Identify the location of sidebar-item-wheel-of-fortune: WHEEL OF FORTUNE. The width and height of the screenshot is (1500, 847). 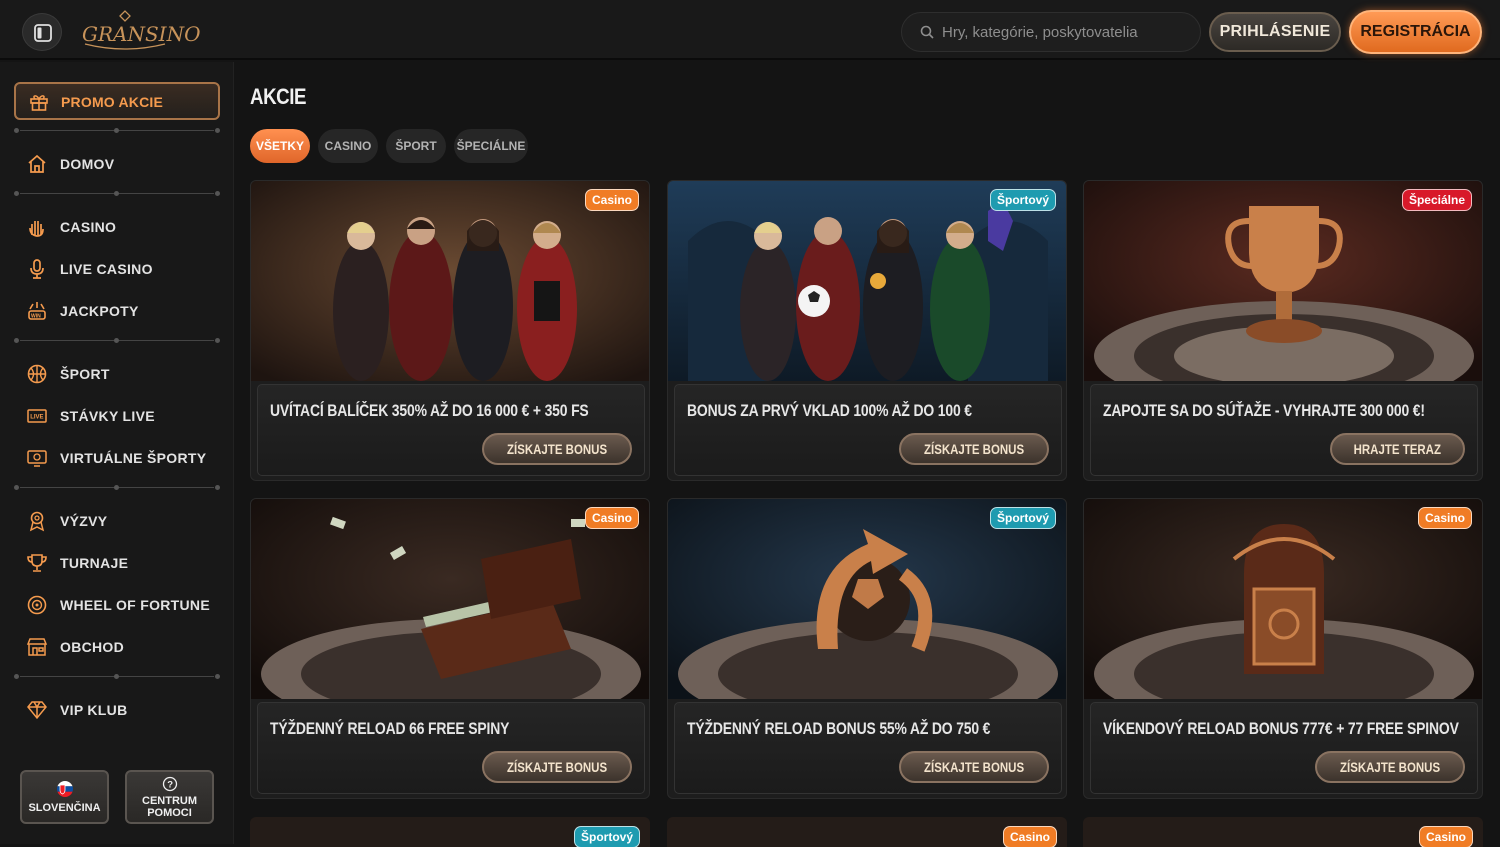
(126, 605).